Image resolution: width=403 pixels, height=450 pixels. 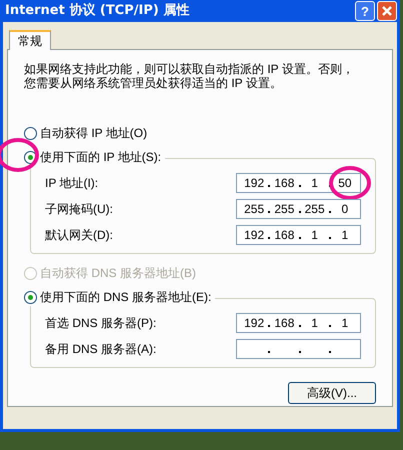 What do you see at coordinates (71, 183) in the screenshot?
I see `field-label: IP 地址(I):` at bounding box center [71, 183].